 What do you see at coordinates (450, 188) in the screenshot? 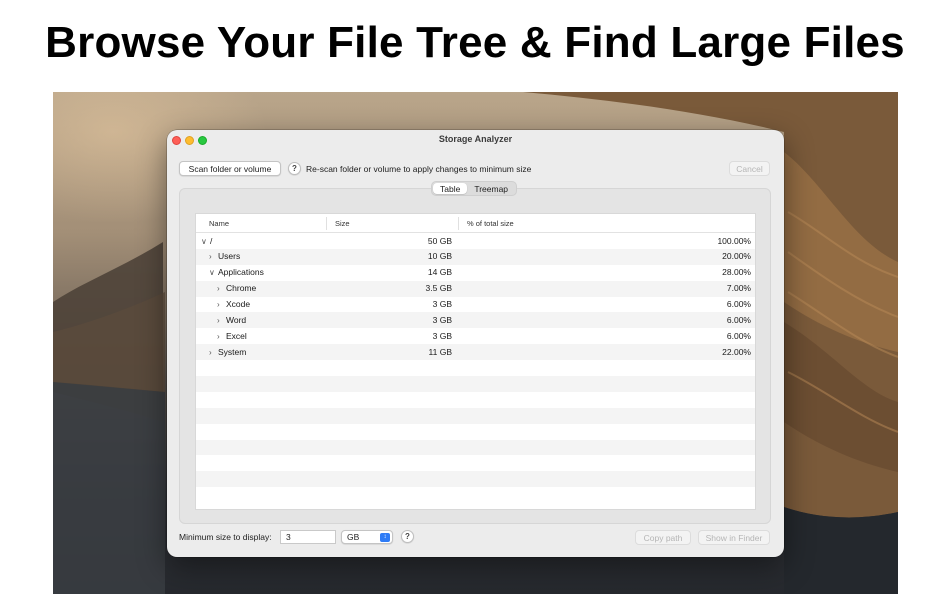
I see `tab-table: Table` at bounding box center [450, 188].